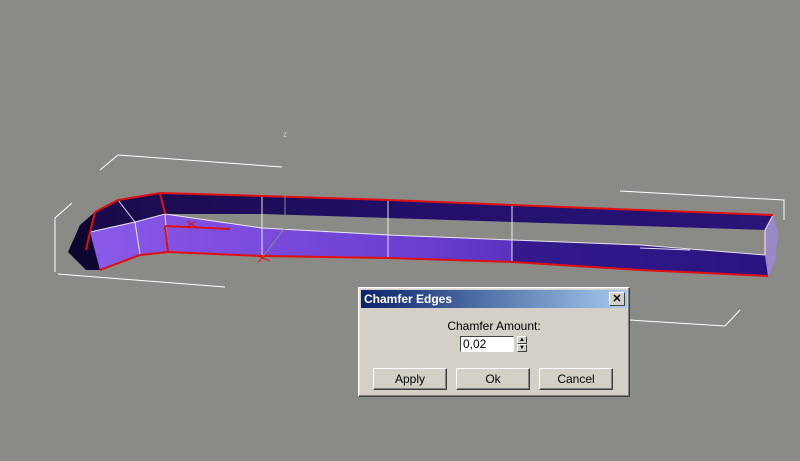 The height and width of the screenshot is (461, 800). I want to click on apply-button: Apply, so click(410, 379).